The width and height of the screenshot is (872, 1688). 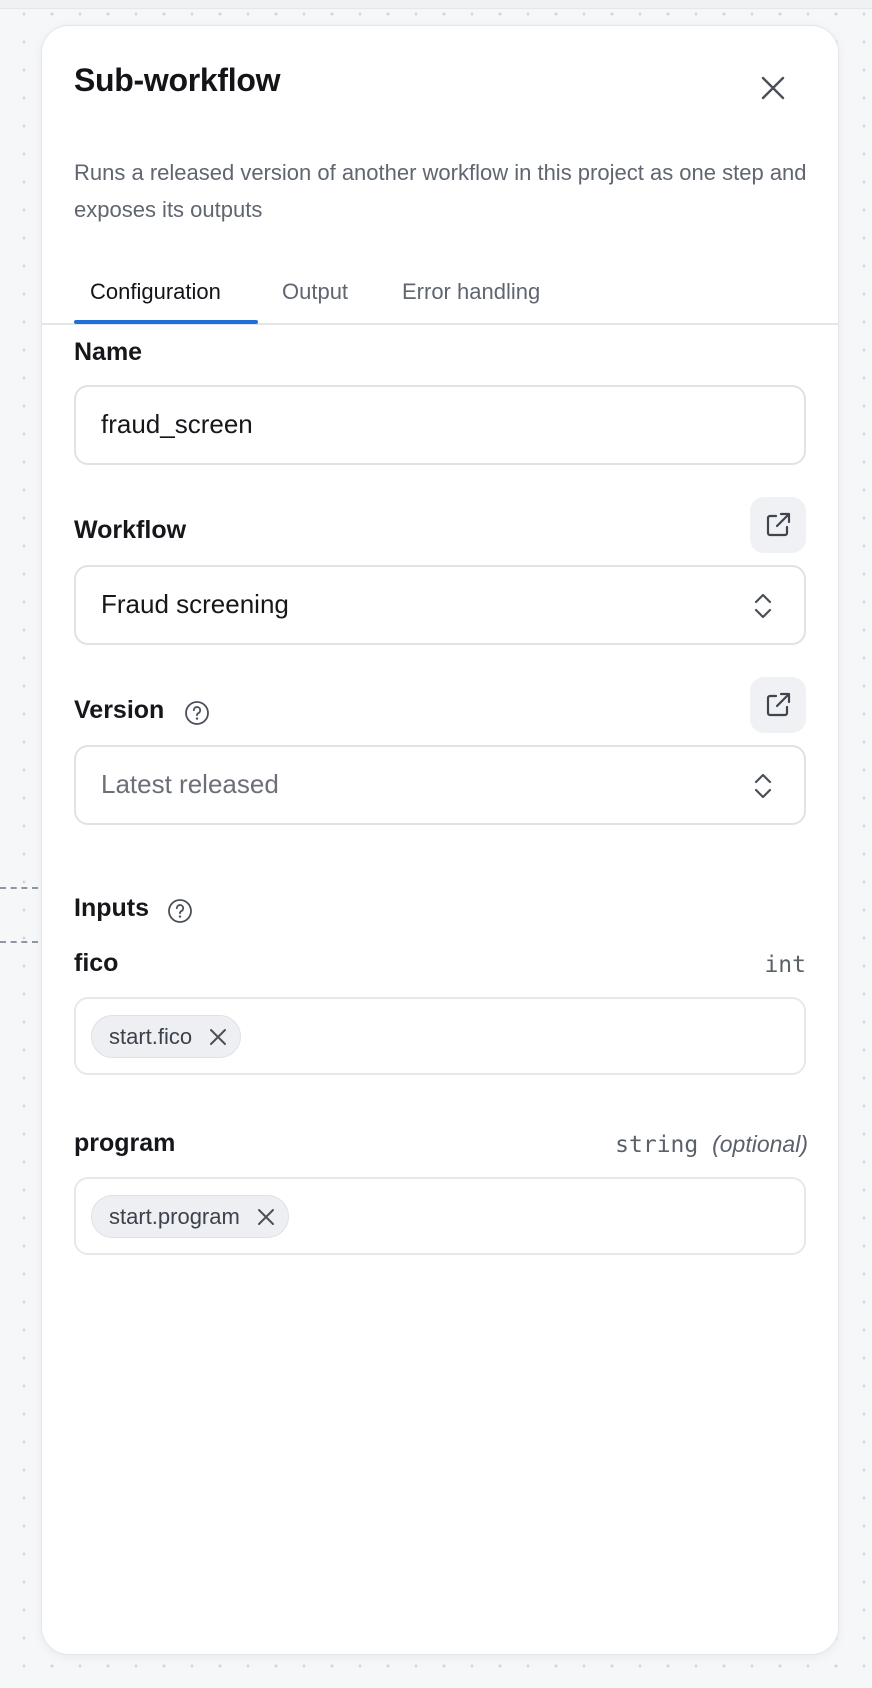 What do you see at coordinates (190, 784) in the screenshot?
I see `version-select-value: Latest released` at bounding box center [190, 784].